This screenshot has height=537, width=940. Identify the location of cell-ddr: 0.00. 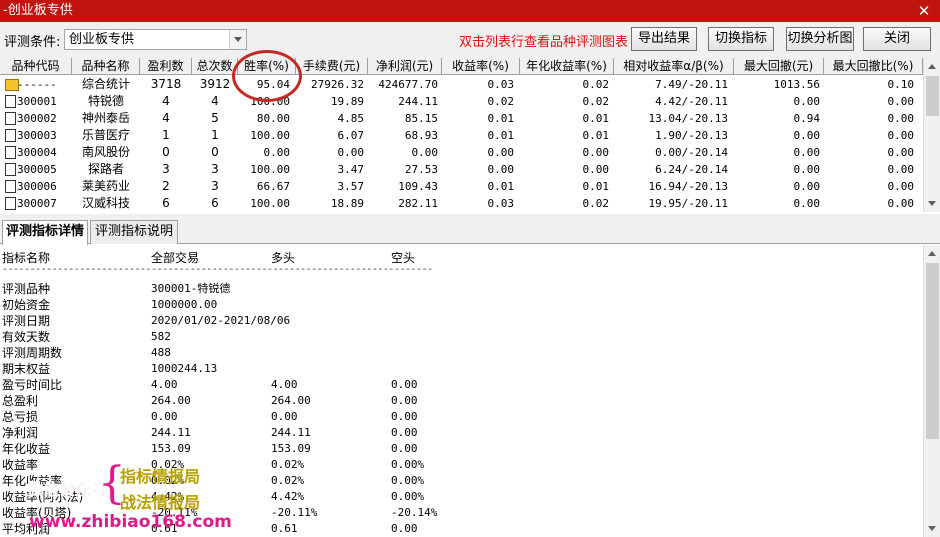
(901, 152).